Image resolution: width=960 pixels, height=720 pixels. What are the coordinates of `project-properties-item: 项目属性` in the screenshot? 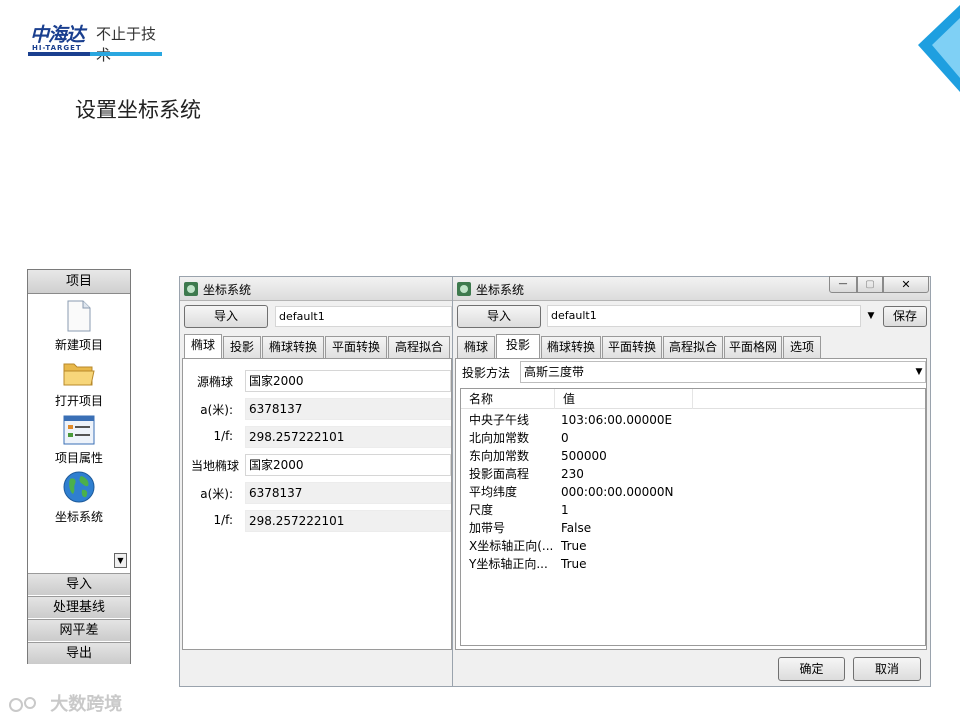 It's located at (79, 440).